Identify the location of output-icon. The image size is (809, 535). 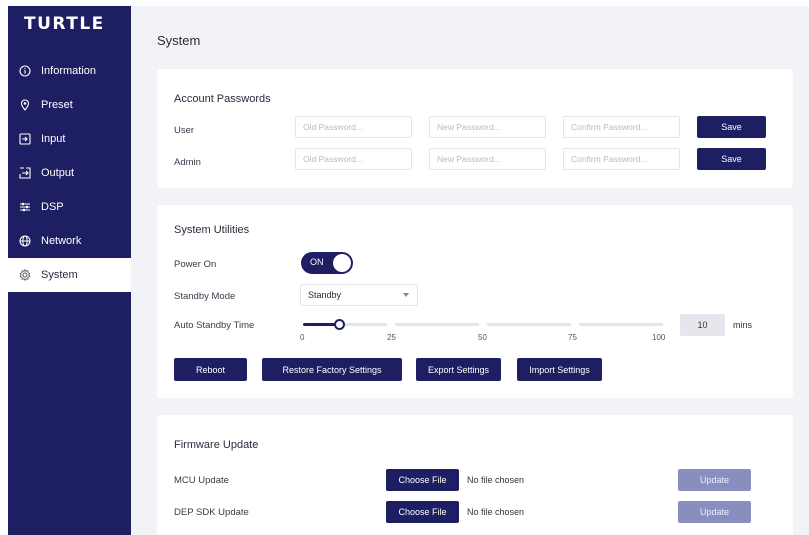
(25, 173).